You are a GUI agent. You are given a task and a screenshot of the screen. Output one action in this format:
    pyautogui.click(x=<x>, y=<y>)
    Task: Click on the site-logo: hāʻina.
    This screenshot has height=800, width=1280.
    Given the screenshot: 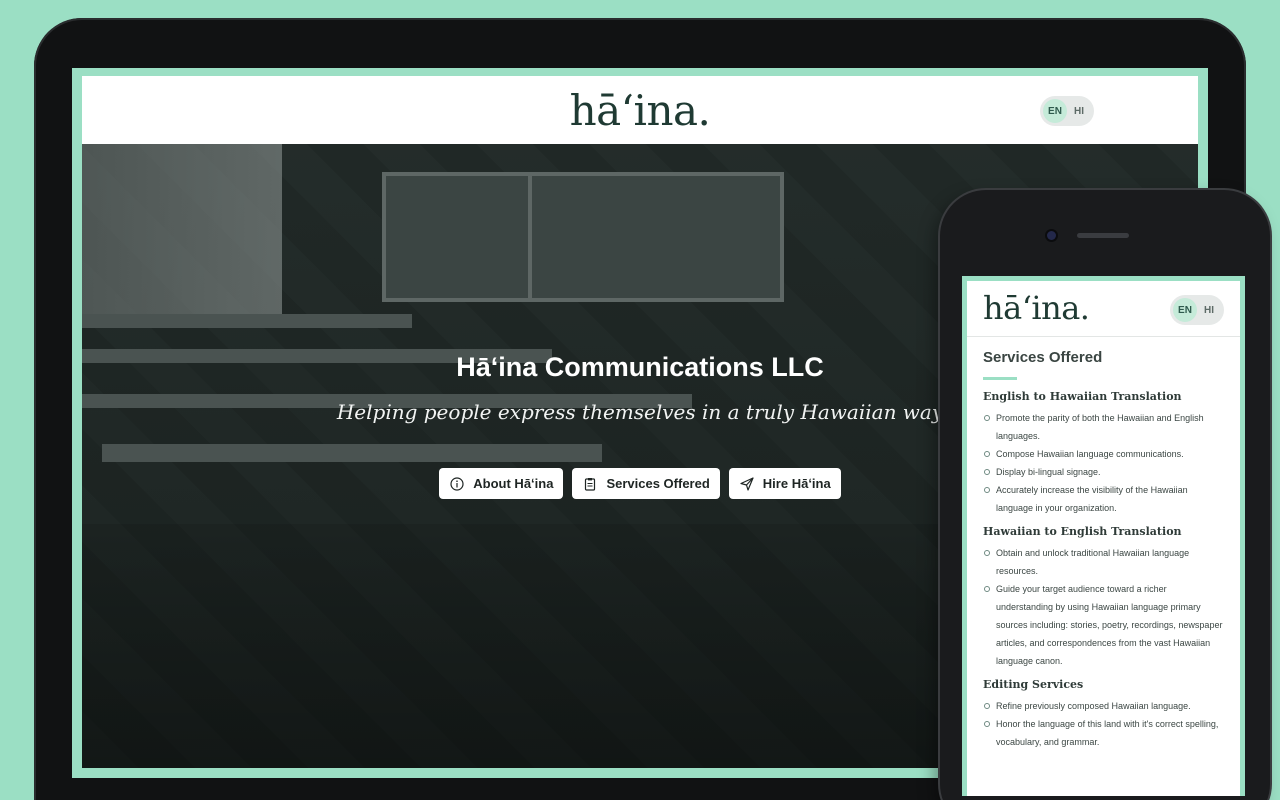 What is the action you would take?
    pyautogui.click(x=640, y=110)
    